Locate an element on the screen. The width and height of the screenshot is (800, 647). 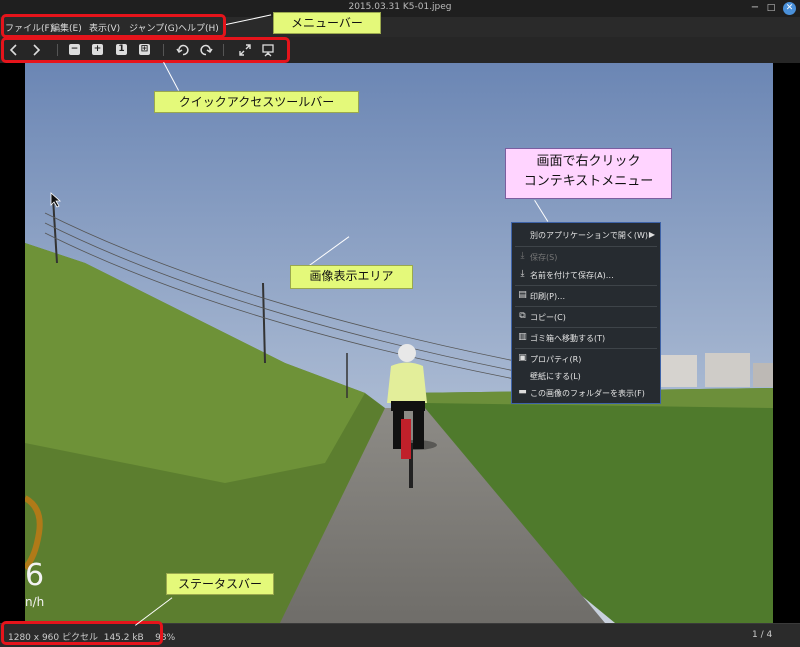
callout-menubar: メニューバー is located at coordinates (327, 23).